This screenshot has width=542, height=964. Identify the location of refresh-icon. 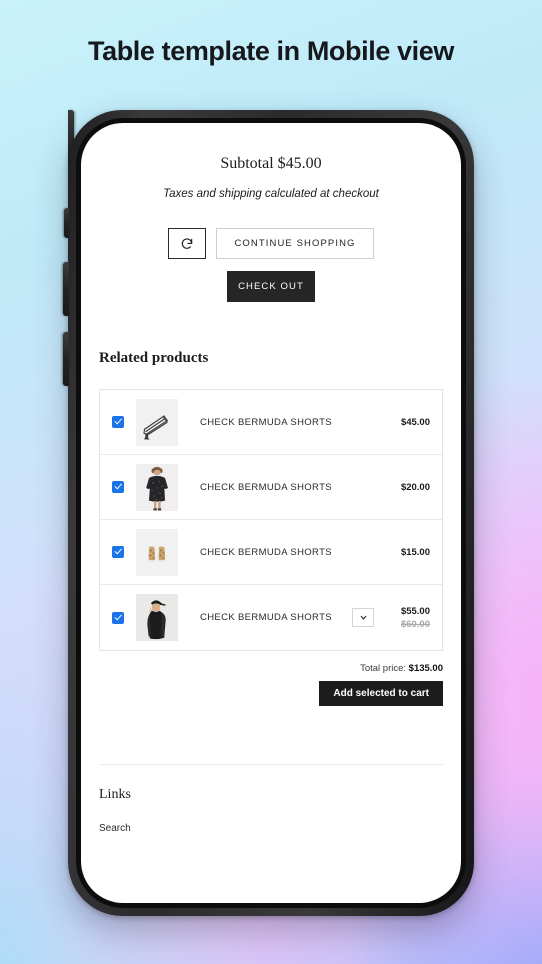
(187, 244).